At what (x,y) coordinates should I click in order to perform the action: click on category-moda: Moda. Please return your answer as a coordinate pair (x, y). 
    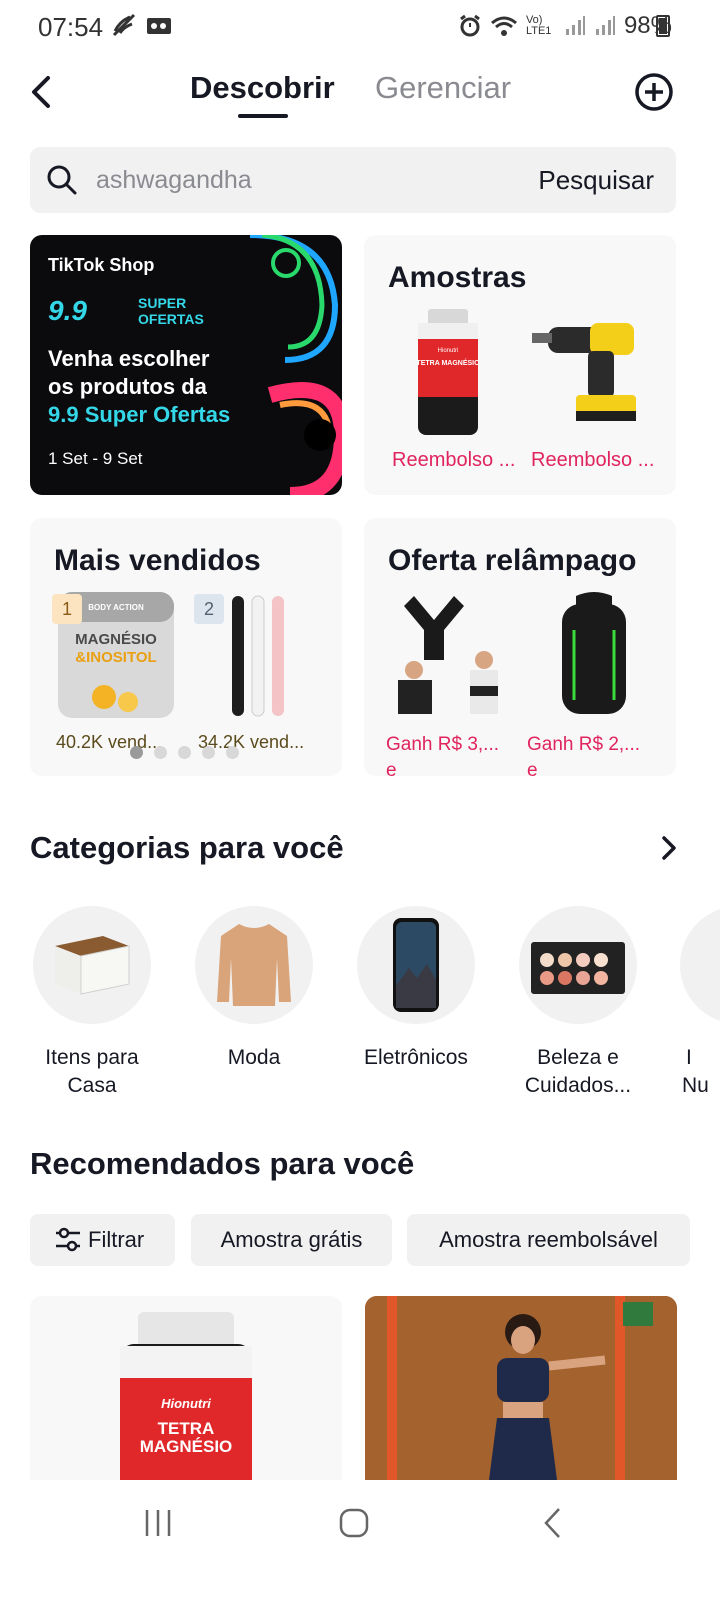
    Looking at the image, I should click on (254, 989).